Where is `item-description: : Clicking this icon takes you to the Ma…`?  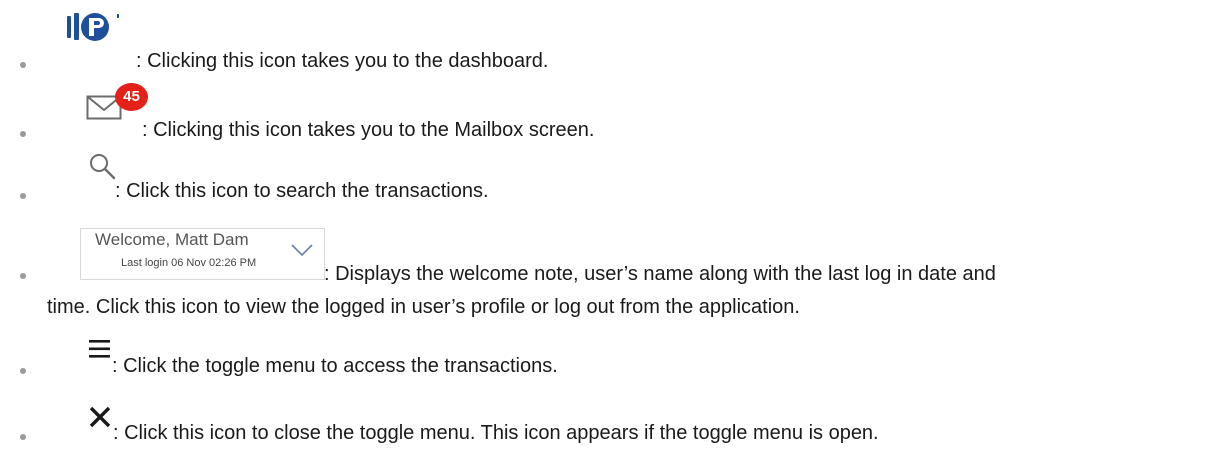
item-description: : Clicking this icon takes you to the Ma… is located at coordinates (368, 130).